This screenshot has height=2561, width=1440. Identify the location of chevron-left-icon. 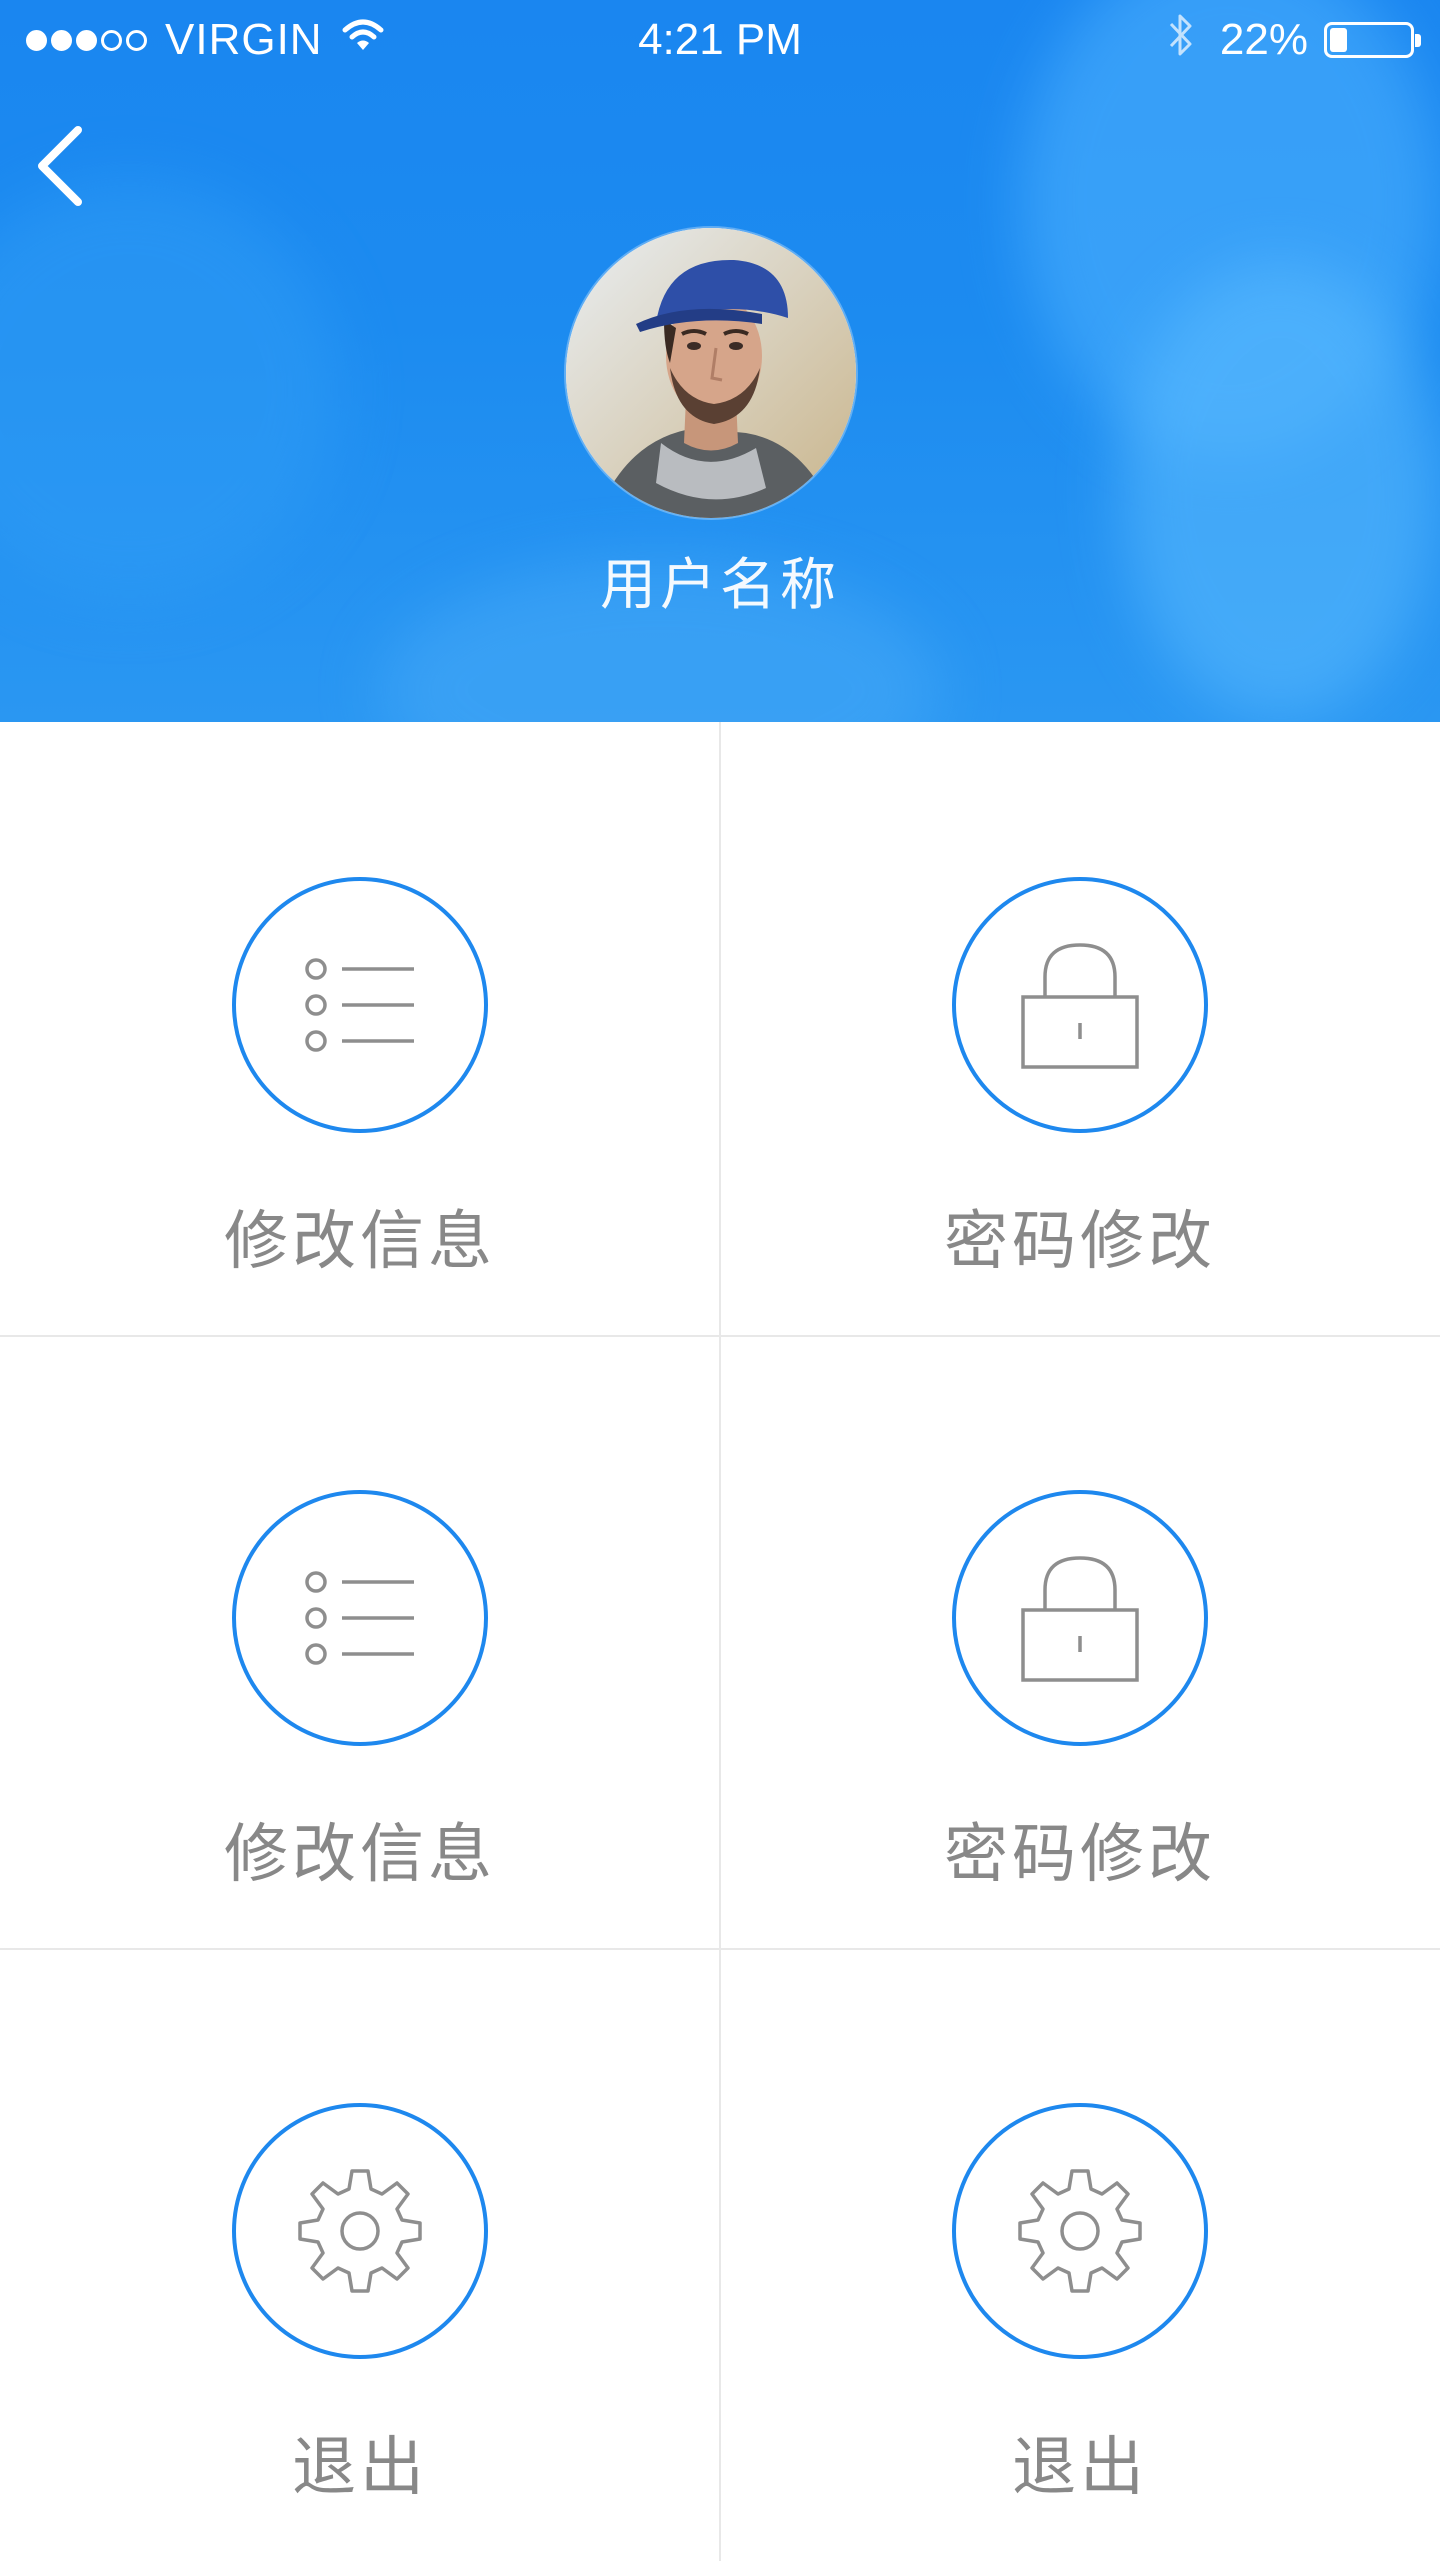
(60, 166).